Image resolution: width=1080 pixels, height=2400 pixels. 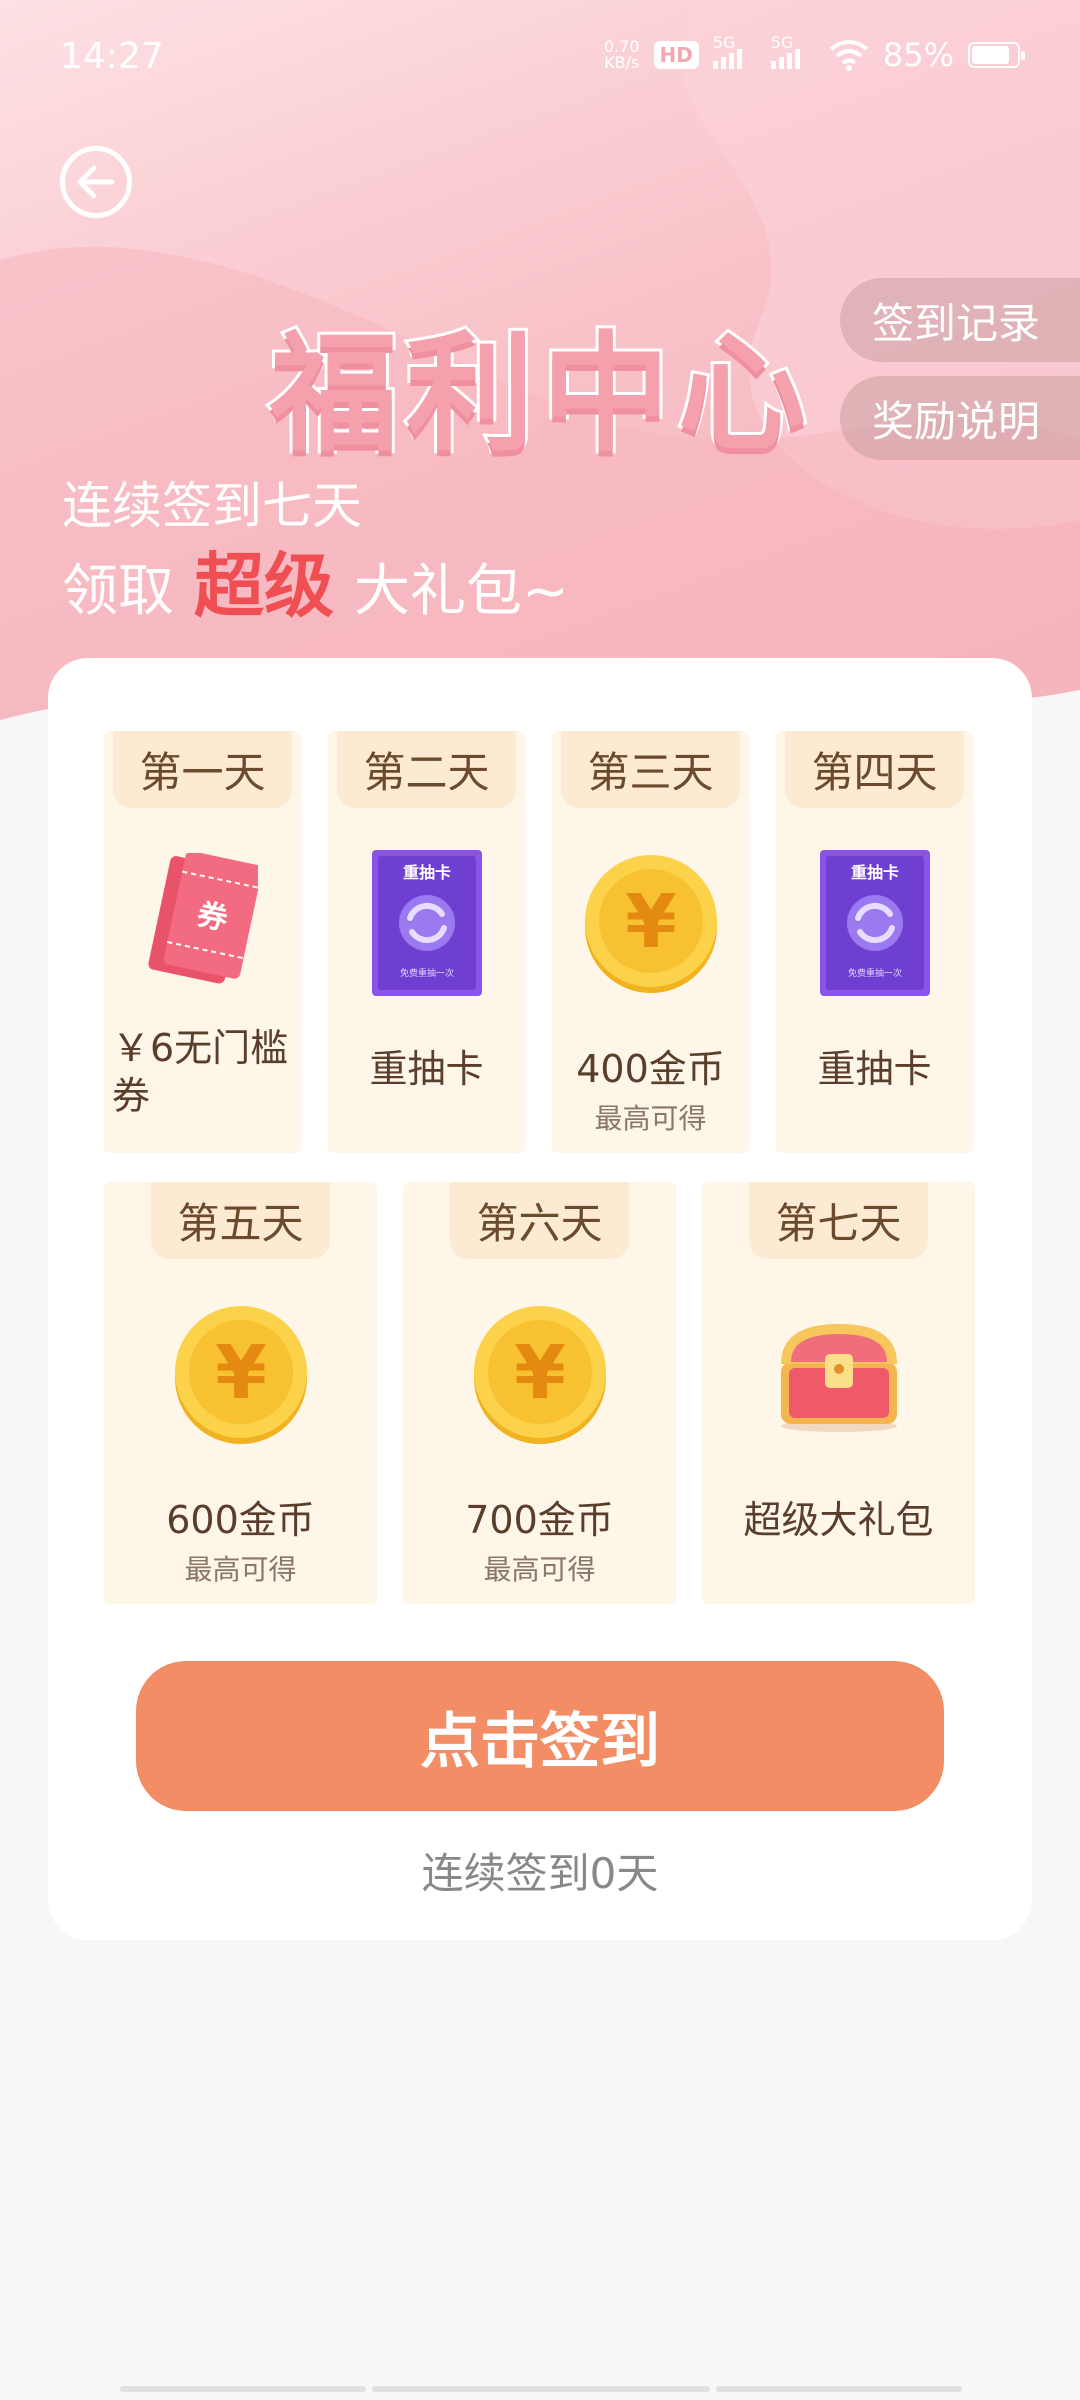 I want to click on day-tag: 第五天, so click(x=240, y=1220).